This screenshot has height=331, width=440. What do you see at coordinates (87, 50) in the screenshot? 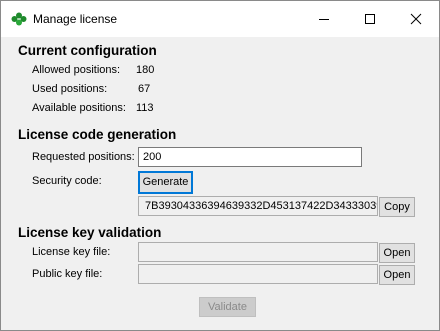
I see `current-configuration-heading: Current configuration` at bounding box center [87, 50].